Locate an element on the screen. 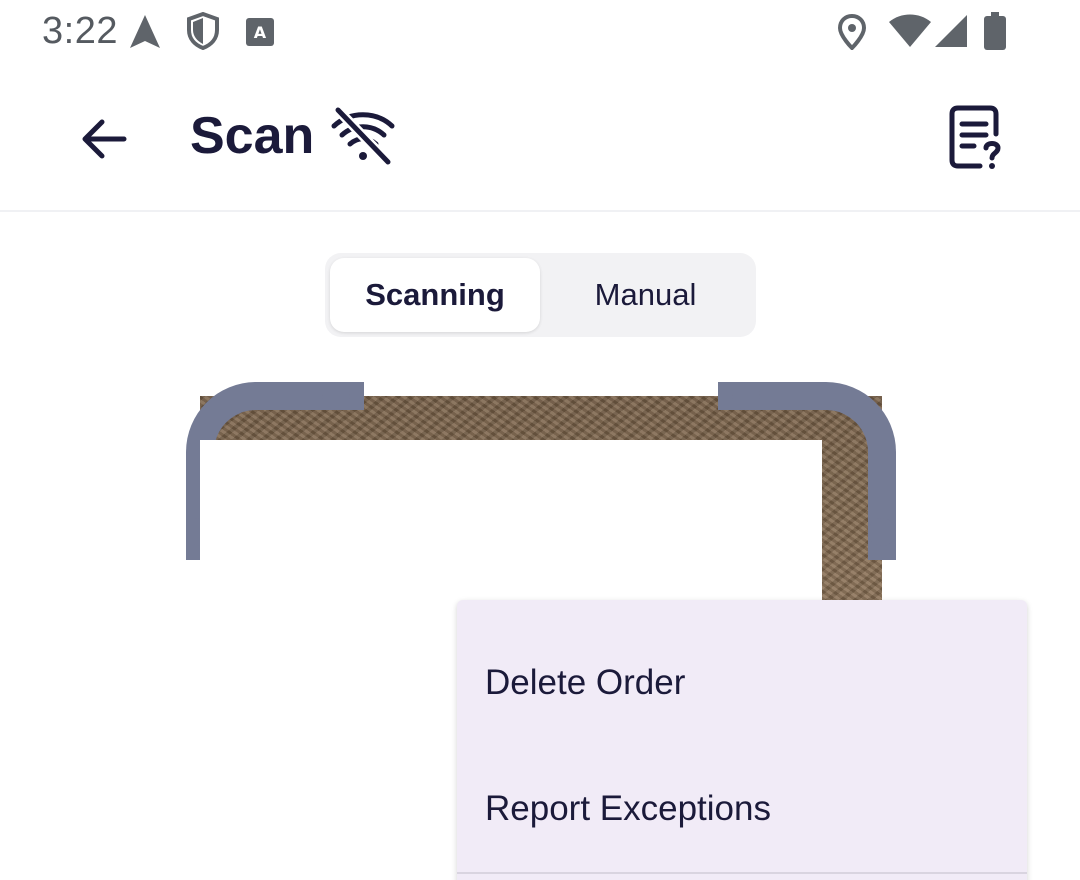 Image resolution: width=1080 pixels, height=880 pixels. menu-item-report-exceptions: Report Exceptions is located at coordinates (742, 809).